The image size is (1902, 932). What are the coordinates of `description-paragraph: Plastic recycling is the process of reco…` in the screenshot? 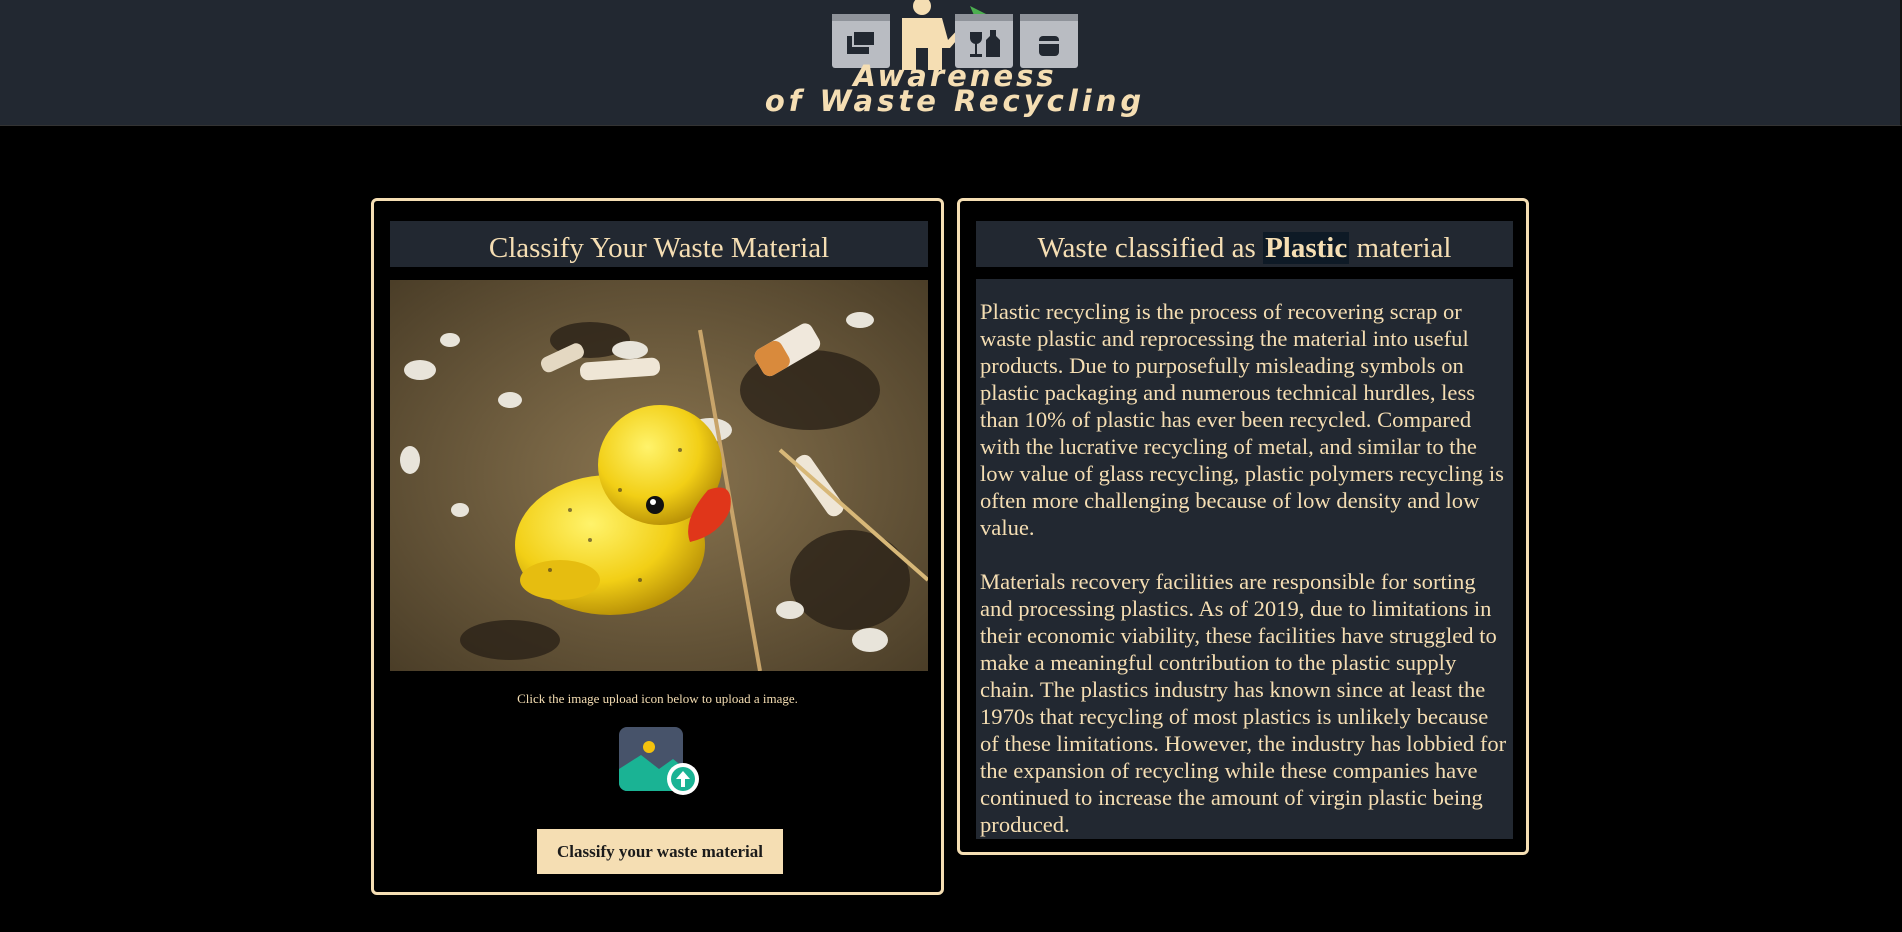 It's located at (1242, 419).